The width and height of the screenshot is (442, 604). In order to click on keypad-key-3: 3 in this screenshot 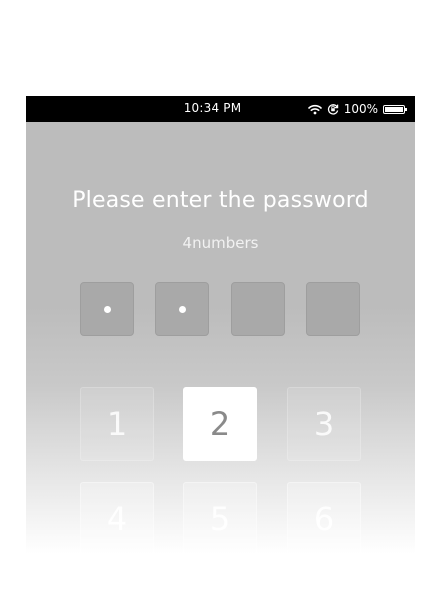, I will do `click(324, 424)`.